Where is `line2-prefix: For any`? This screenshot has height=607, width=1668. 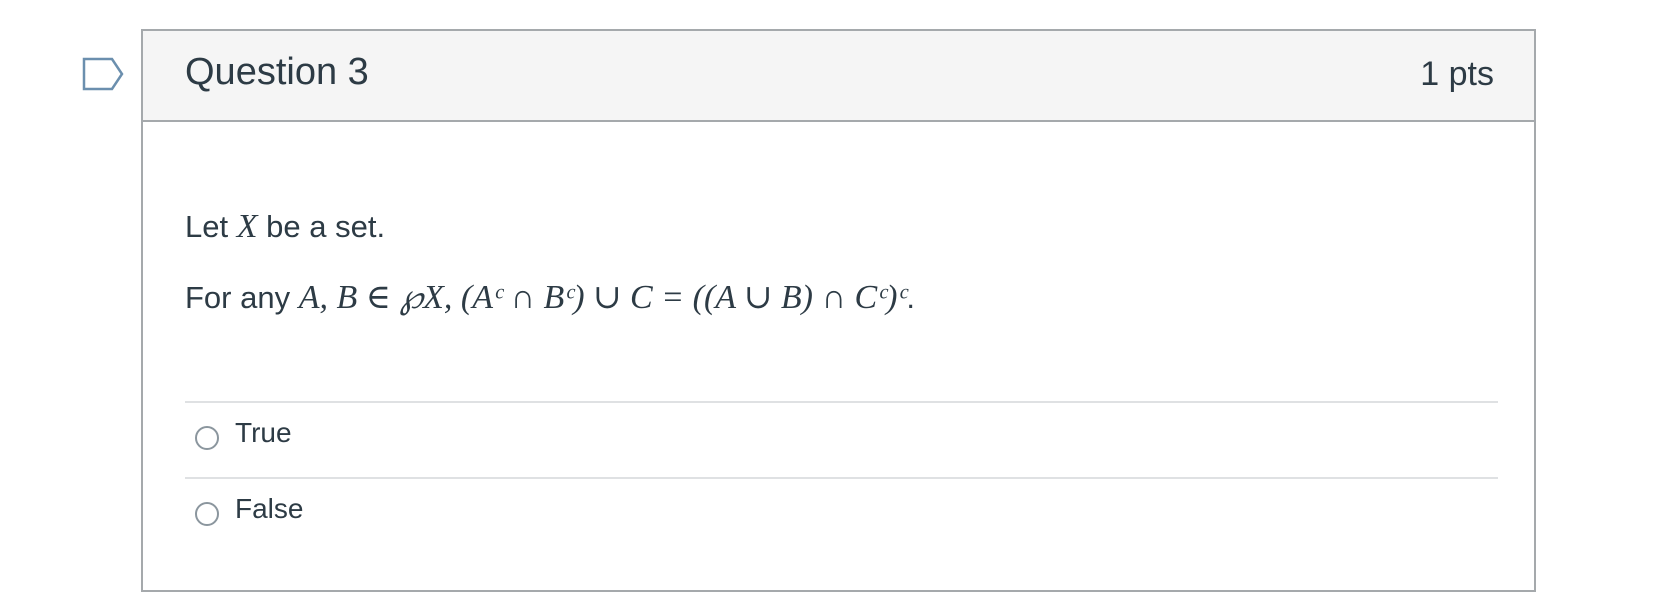 line2-prefix: For any is located at coordinates (238, 297).